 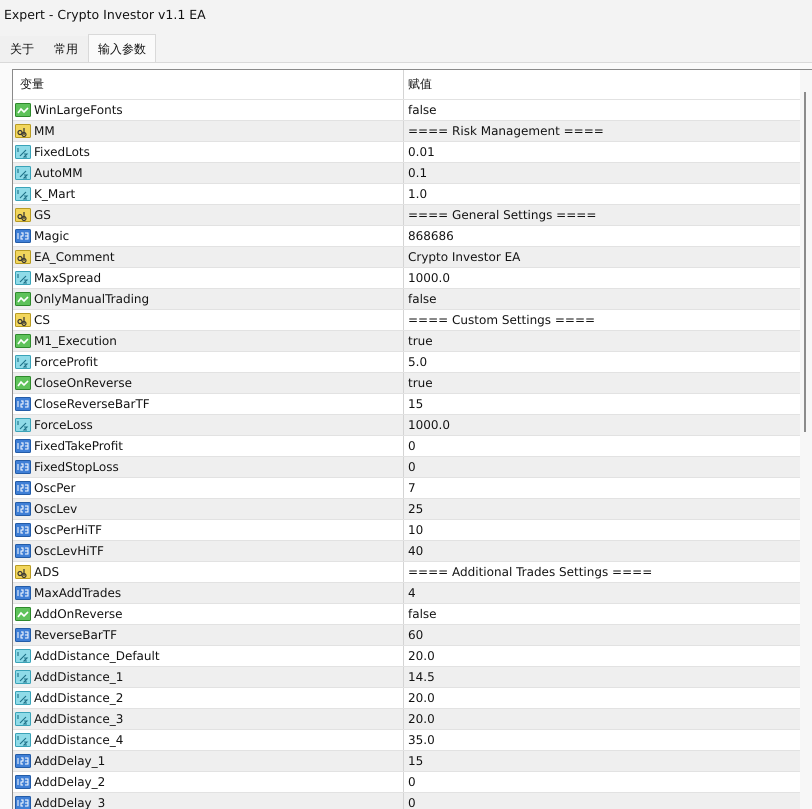 What do you see at coordinates (464, 257) in the screenshot?
I see `parameter-value: Crypto Investor EA` at bounding box center [464, 257].